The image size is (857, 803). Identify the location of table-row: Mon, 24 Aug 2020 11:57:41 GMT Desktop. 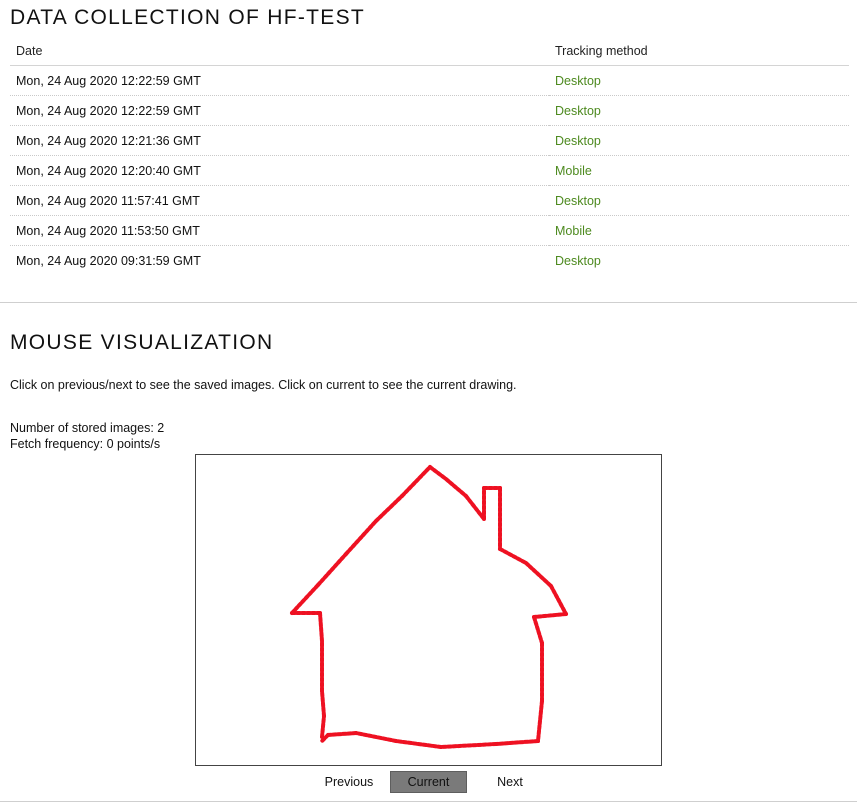
(429, 200).